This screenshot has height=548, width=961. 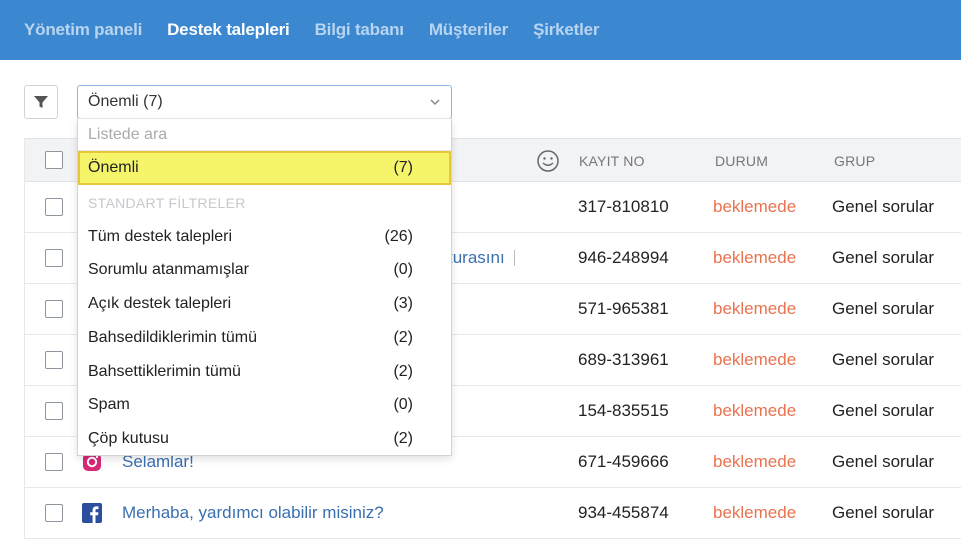 What do you see at coordinates (468, 30) in the screenshot?
I see `nav-customers: Müşteriler` at bounding box center [468, 30].